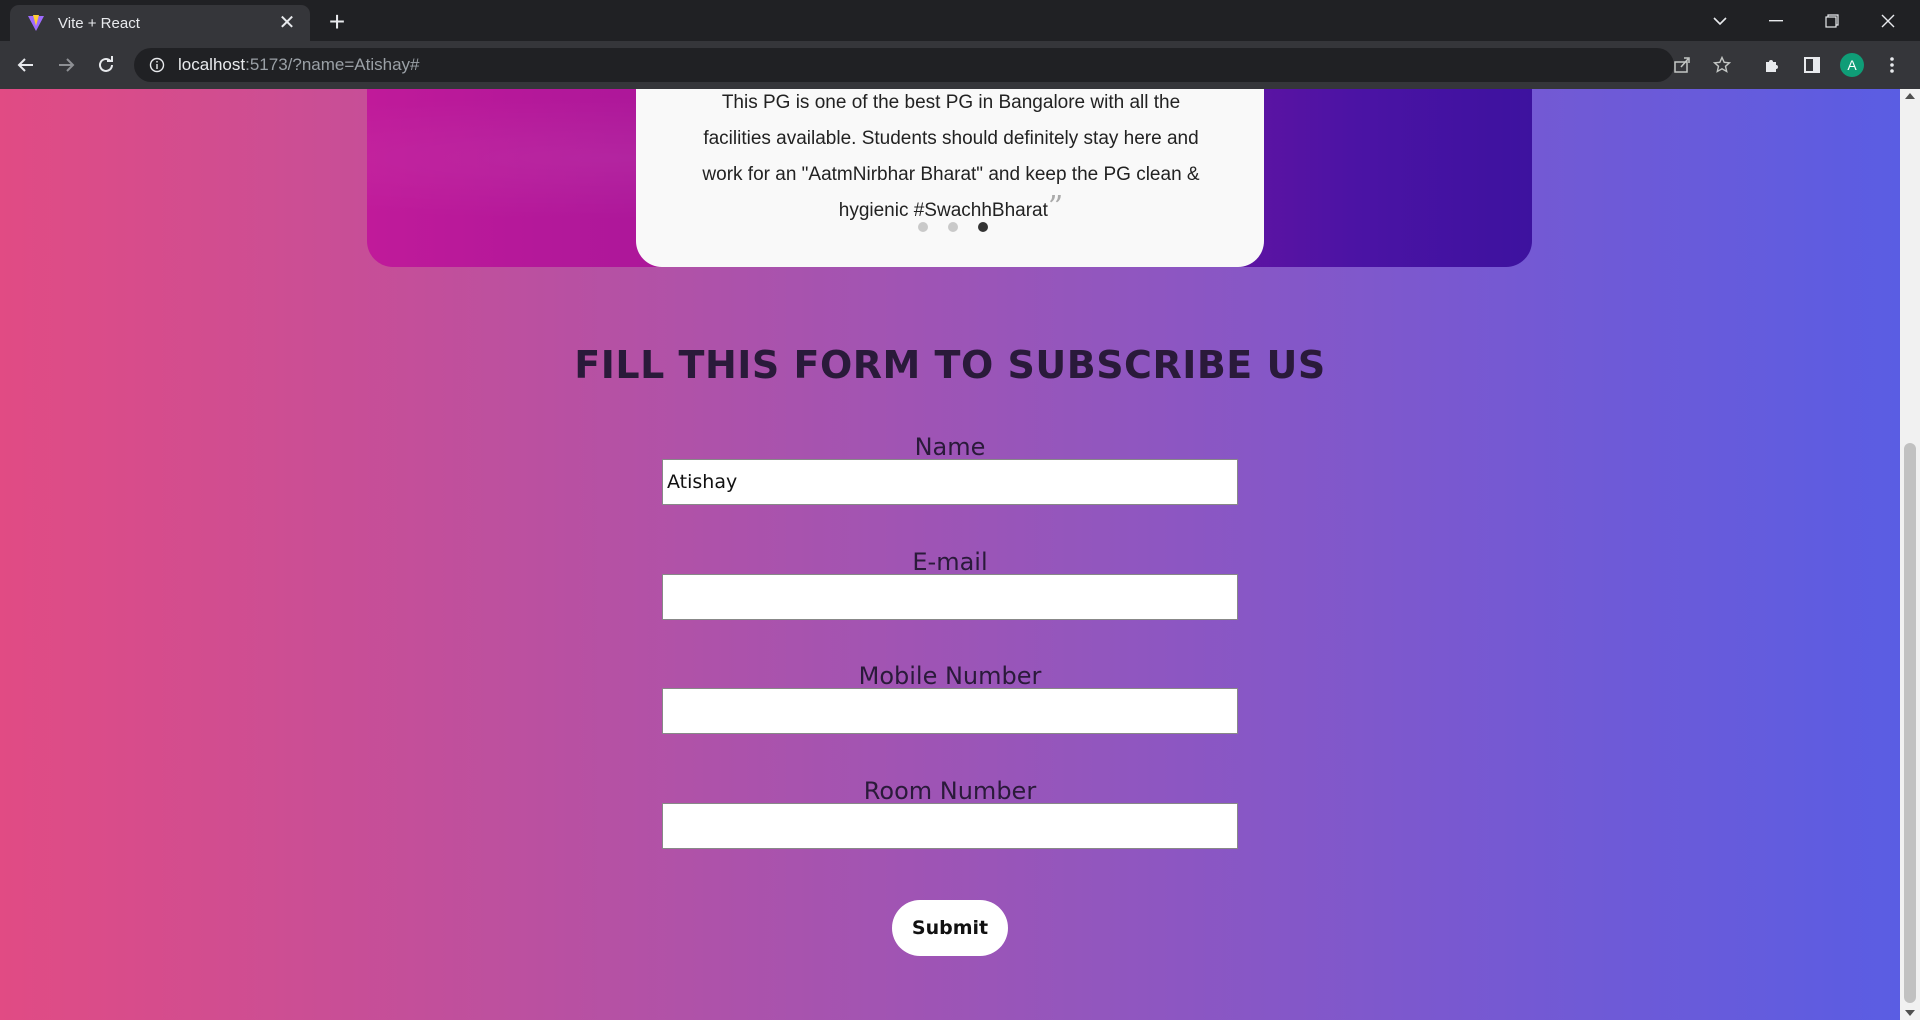  I want to click on side-panel-icon, so click(1812, 65).